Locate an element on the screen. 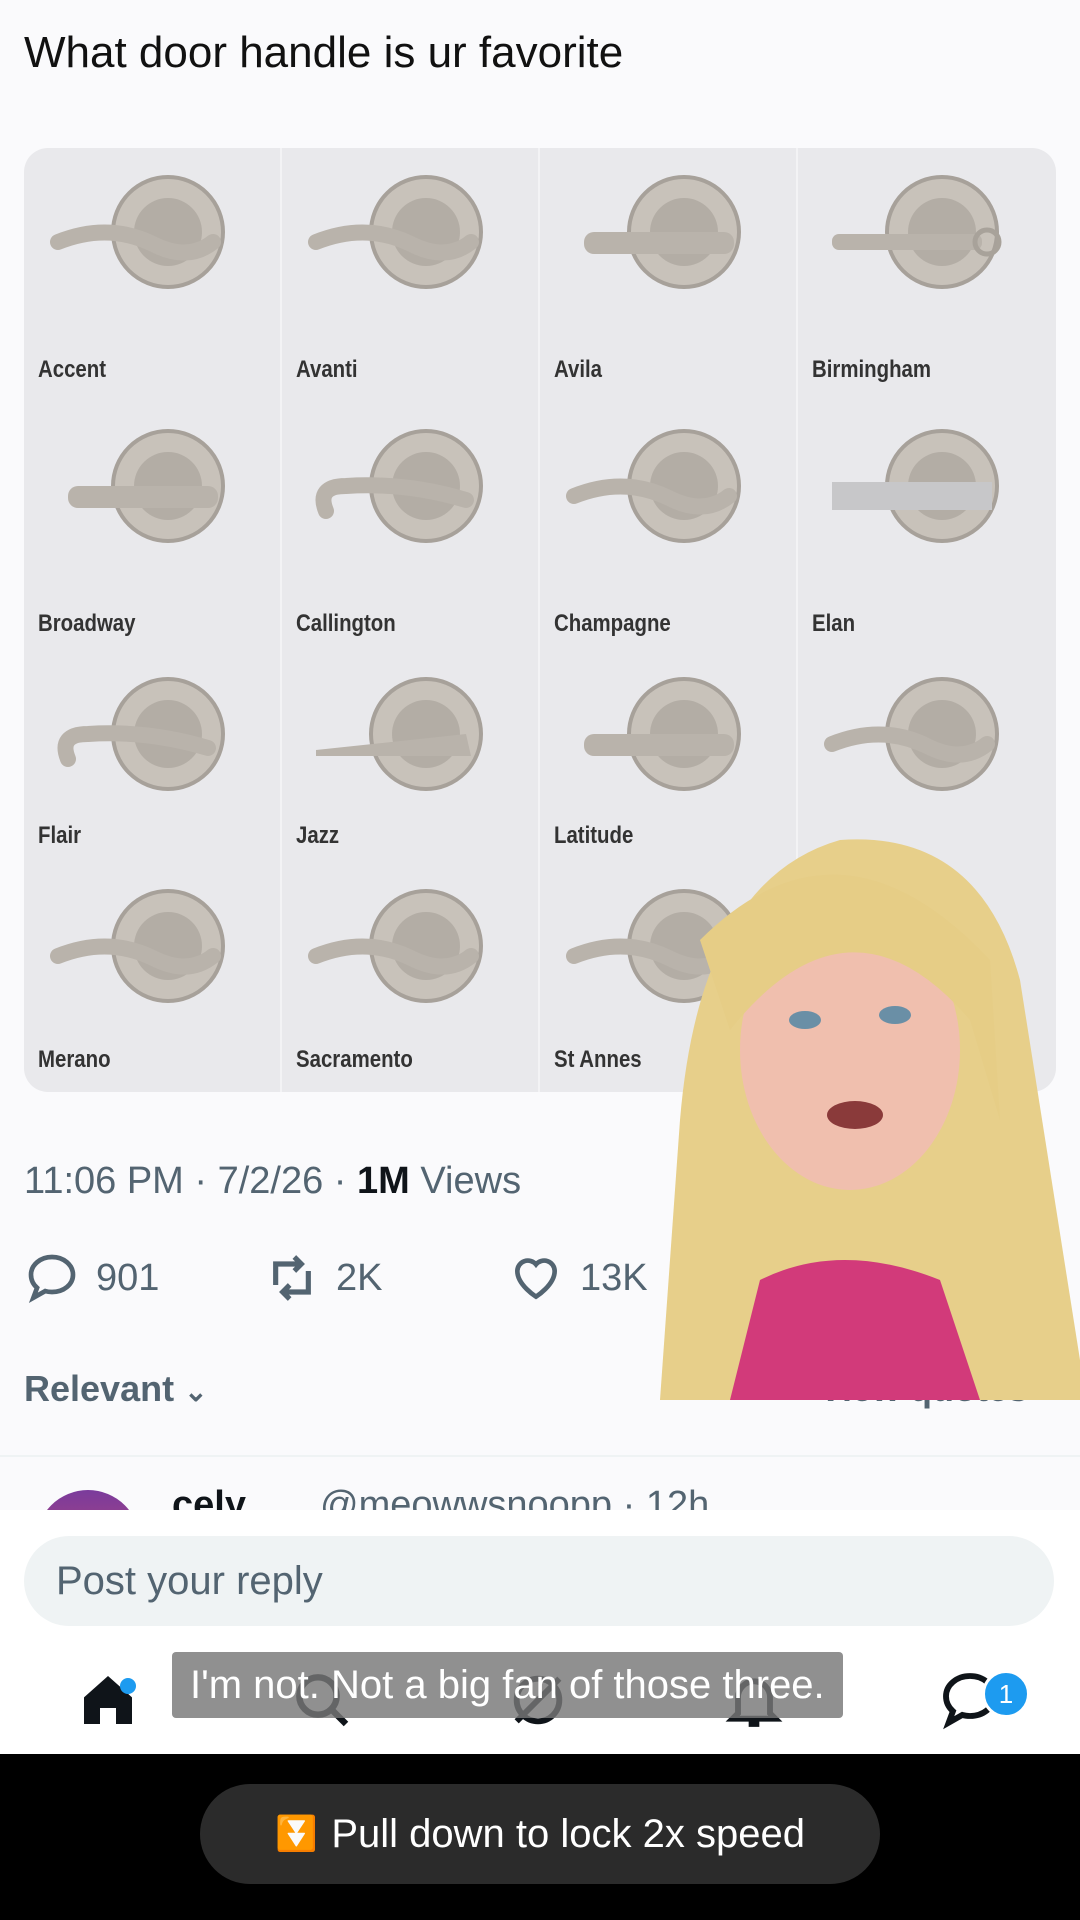 The width and height of the screenshot is (1080, 1920). tweet-meta: 11:06 PM · 7/2/26 · 1M Views is located at coordinates (272, 1181).